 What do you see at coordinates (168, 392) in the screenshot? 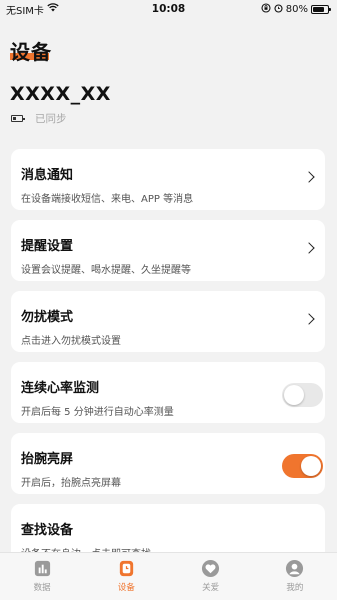
I see `card-heart-rate-monitoring: 连续心率监测 开启后每 5 分钟进行自动心率测量` at bounding box center [168, 392].